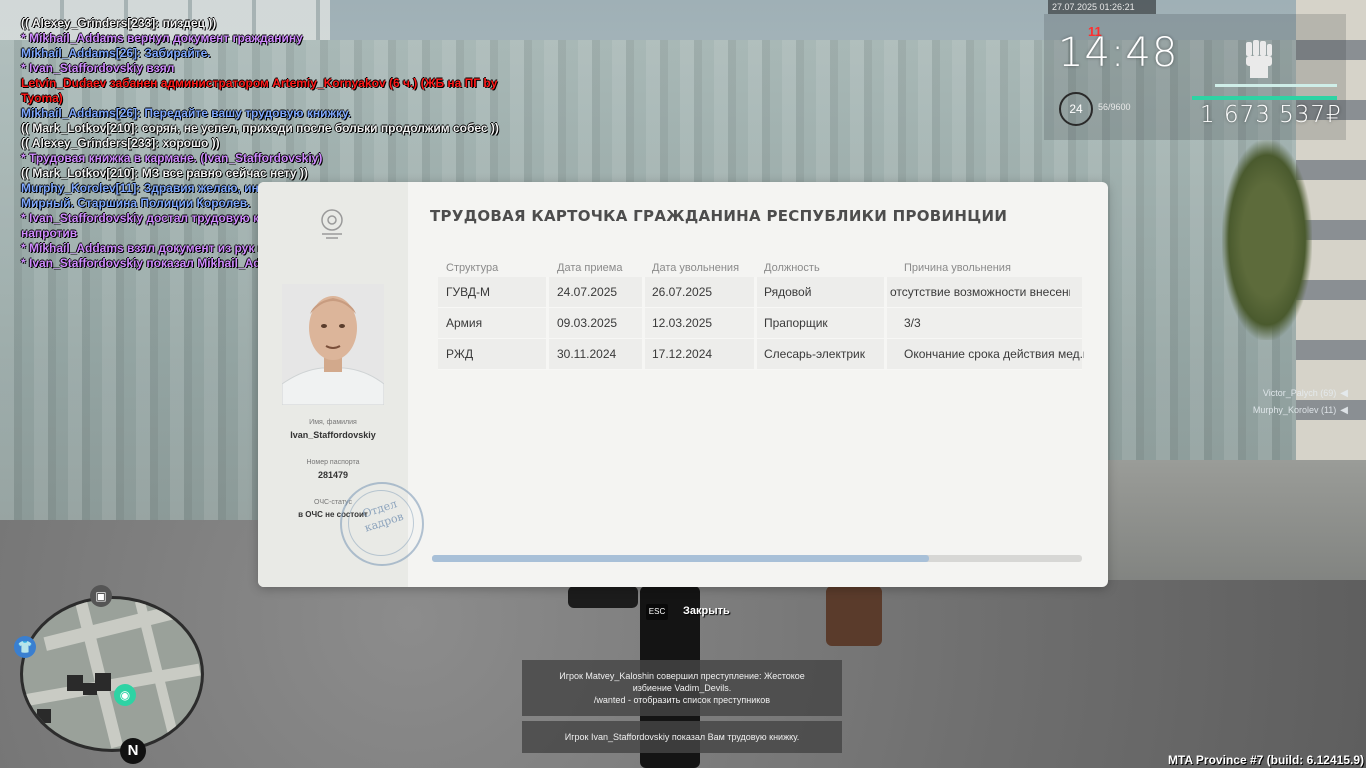 The image size is (1366, 768). Describe the element at coordinates (125, 695) in the screenshot. I see `player-marker-icon: ◉` at that location.